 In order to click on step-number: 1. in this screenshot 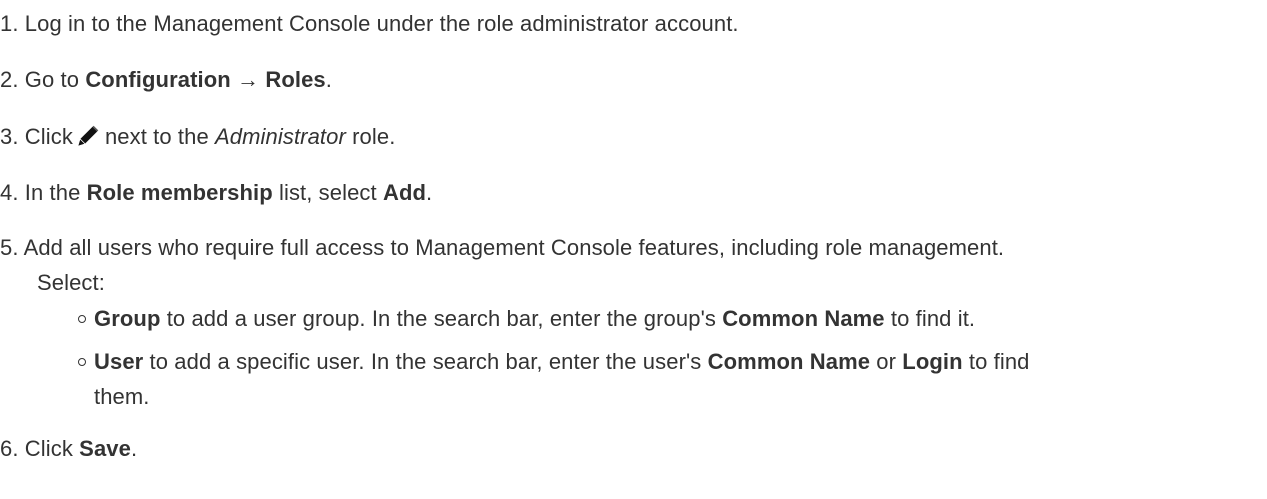, I will do `click(9, 23)`.